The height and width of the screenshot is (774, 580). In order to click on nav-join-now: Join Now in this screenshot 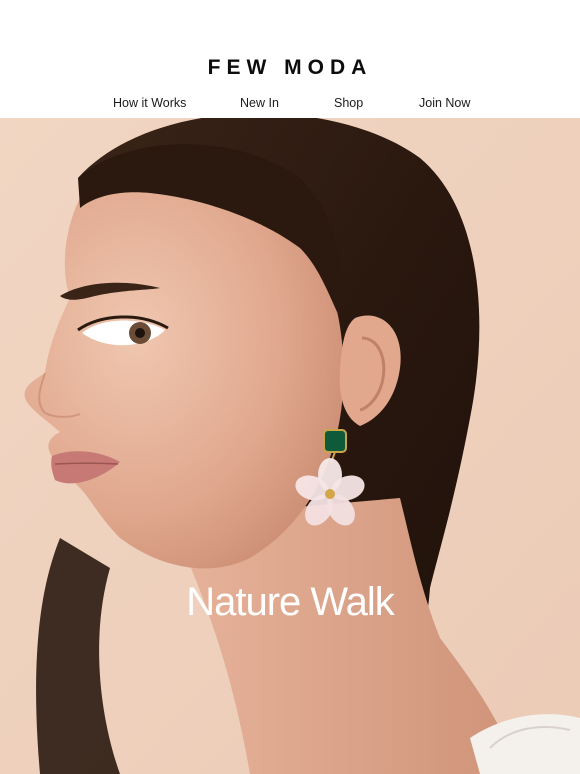, I will do `click(444, 103)`.